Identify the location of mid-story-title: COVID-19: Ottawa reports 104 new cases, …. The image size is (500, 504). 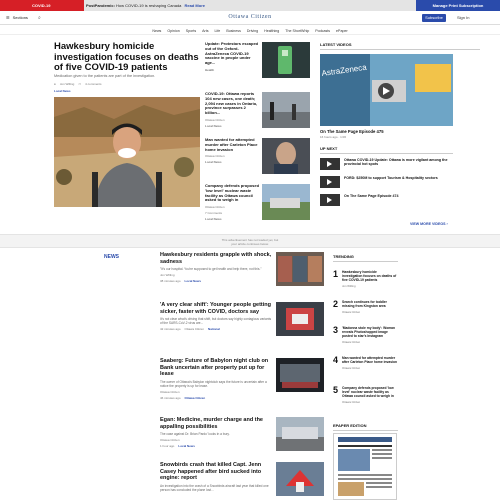
(232, 103).